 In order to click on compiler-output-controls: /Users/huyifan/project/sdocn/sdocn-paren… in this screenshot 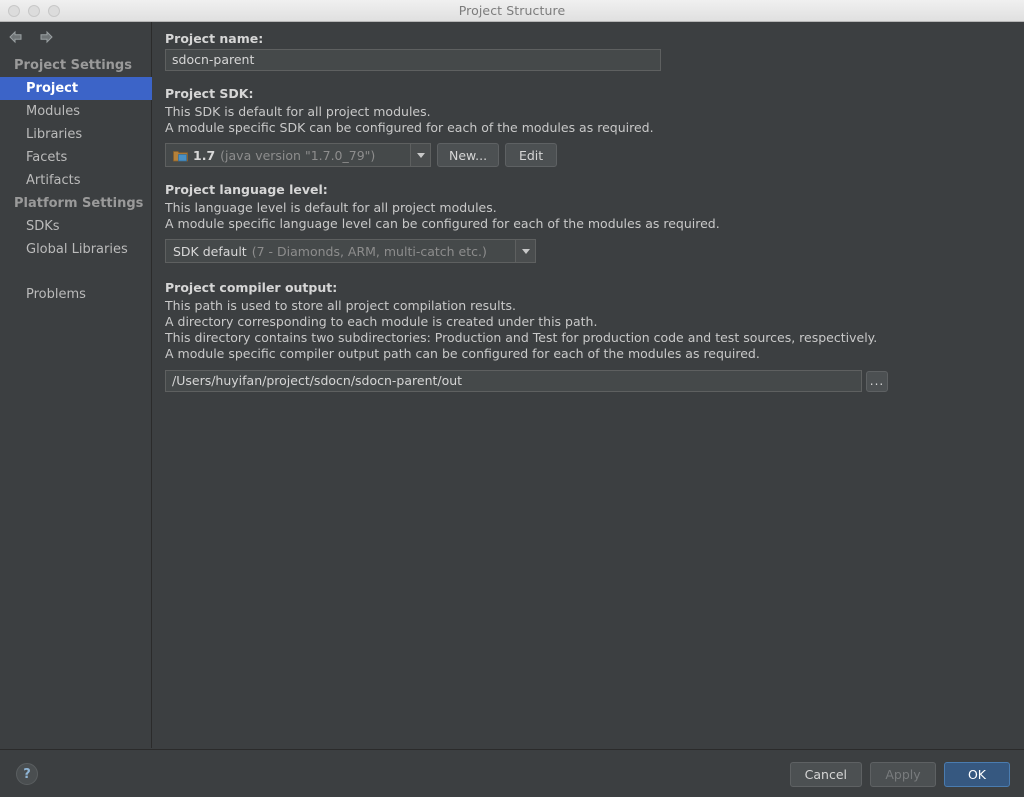, I will do `click(588, 381)`.